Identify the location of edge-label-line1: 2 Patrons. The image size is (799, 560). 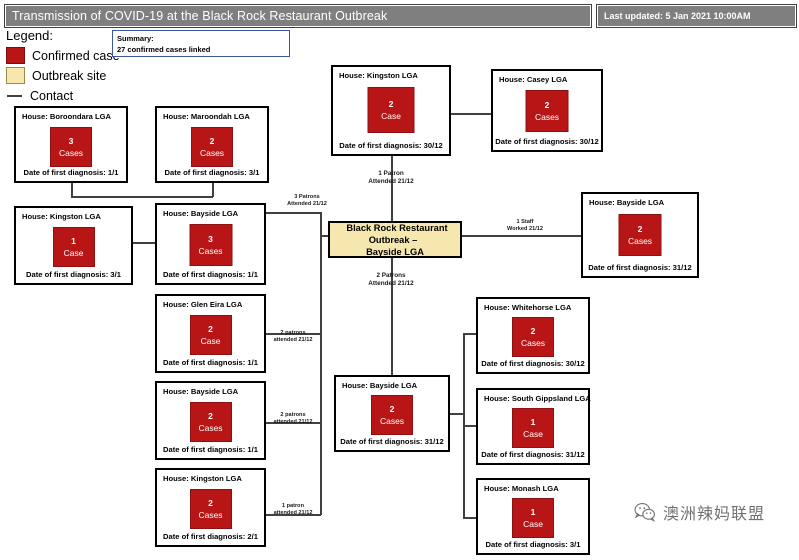
(391, 275).